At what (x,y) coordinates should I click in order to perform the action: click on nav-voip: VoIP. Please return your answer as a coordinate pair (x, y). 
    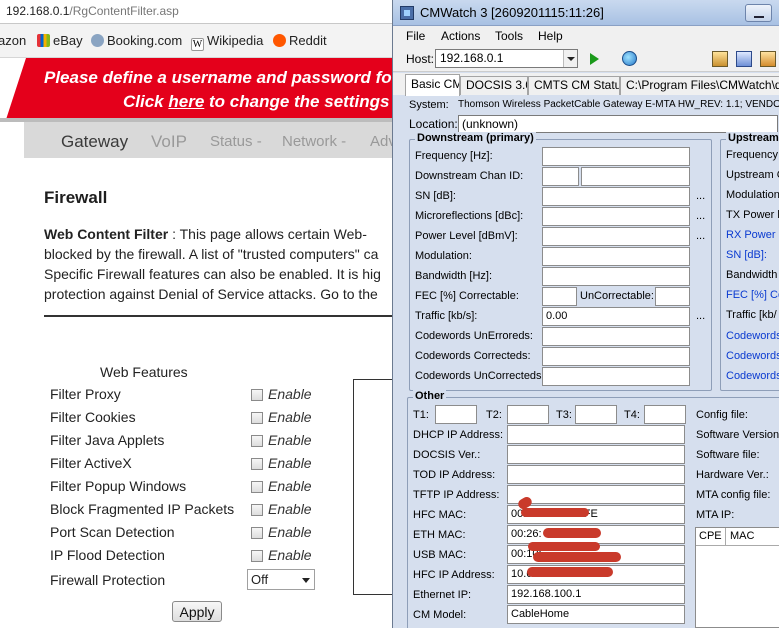
    Looking at the image, I should click on (169, 142).